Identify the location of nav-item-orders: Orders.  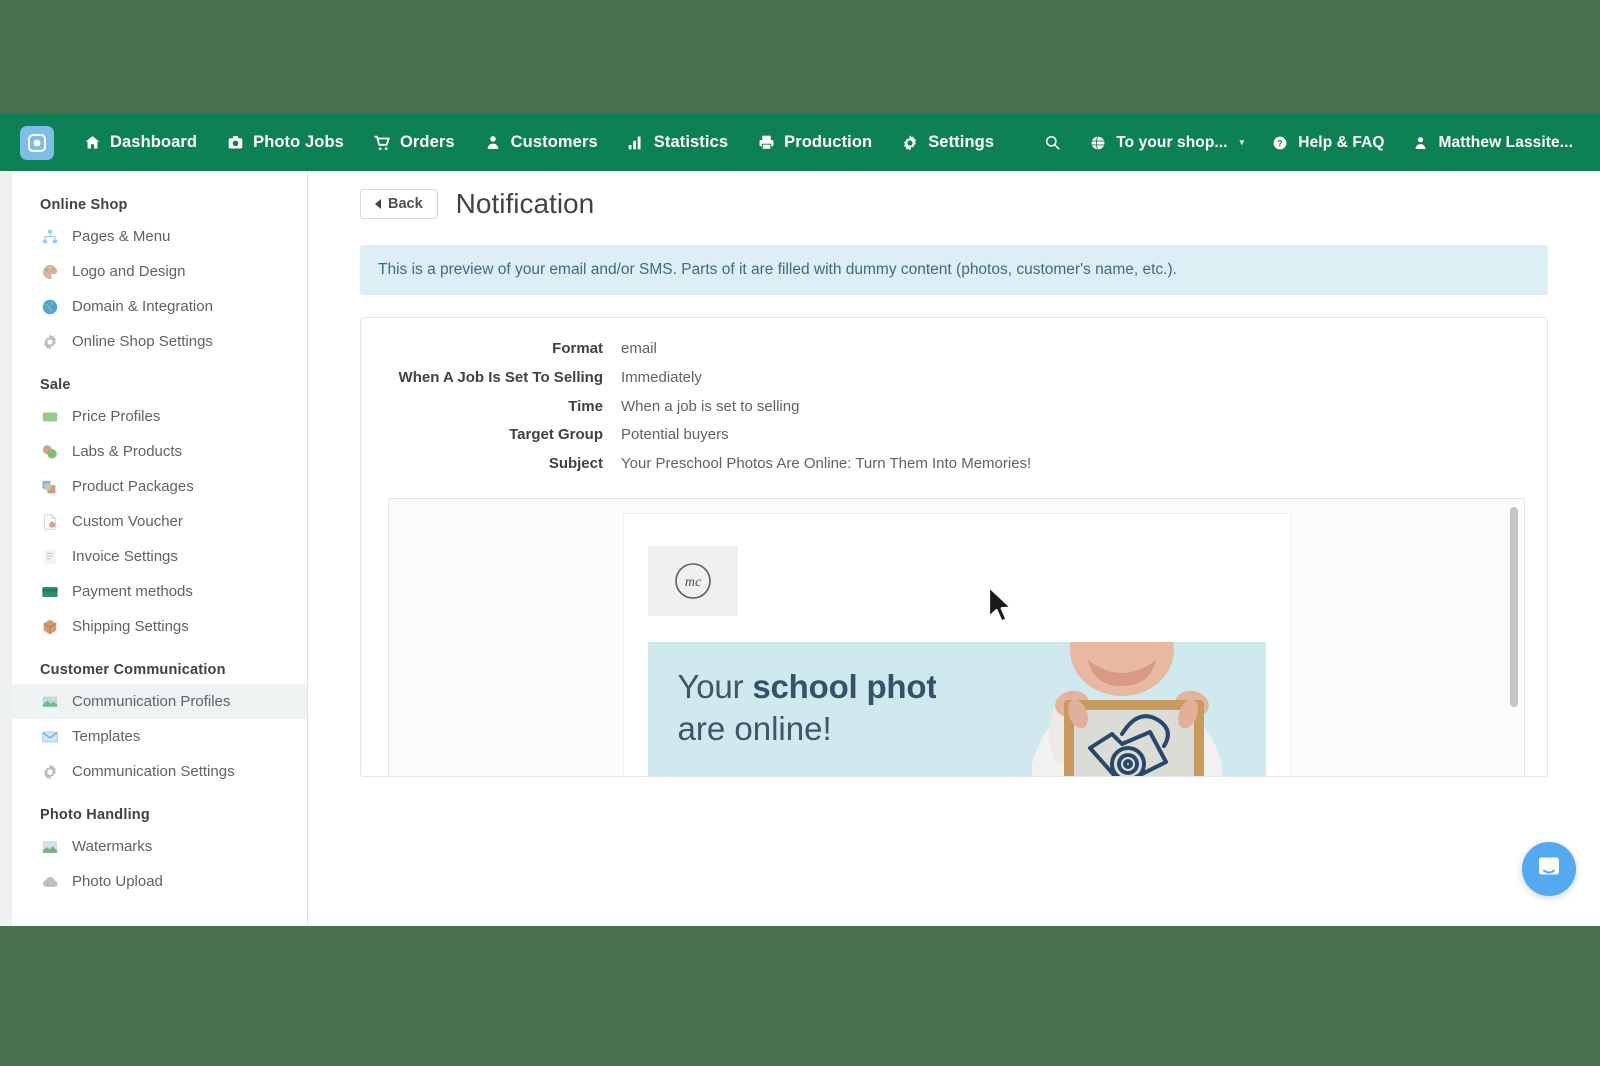
(413, 142).